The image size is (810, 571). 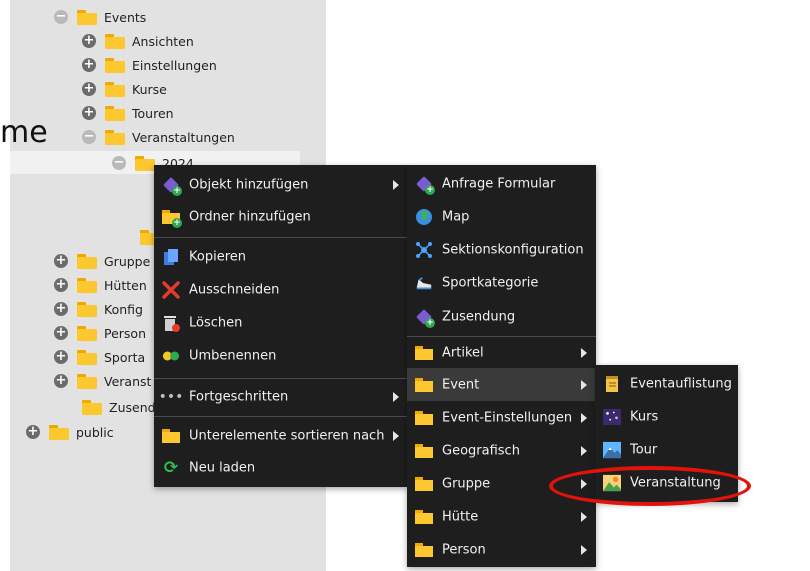 What do you see at coordinates (666, 383) in the screenshot?
I see `submenu-item-eventauflistung: Eventauflistung` at bounding box center [666, 383].